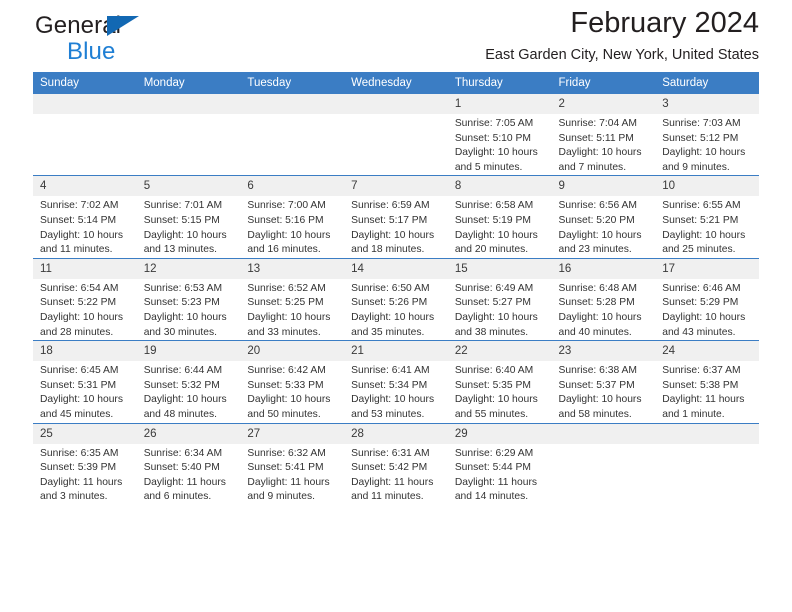 The width and height of the screenshot is (792, 612). Describe the element at coordinates (701, 123) in the screenshot. I see `sunrise-time: Sunrise: 7:03 AM` at that location.